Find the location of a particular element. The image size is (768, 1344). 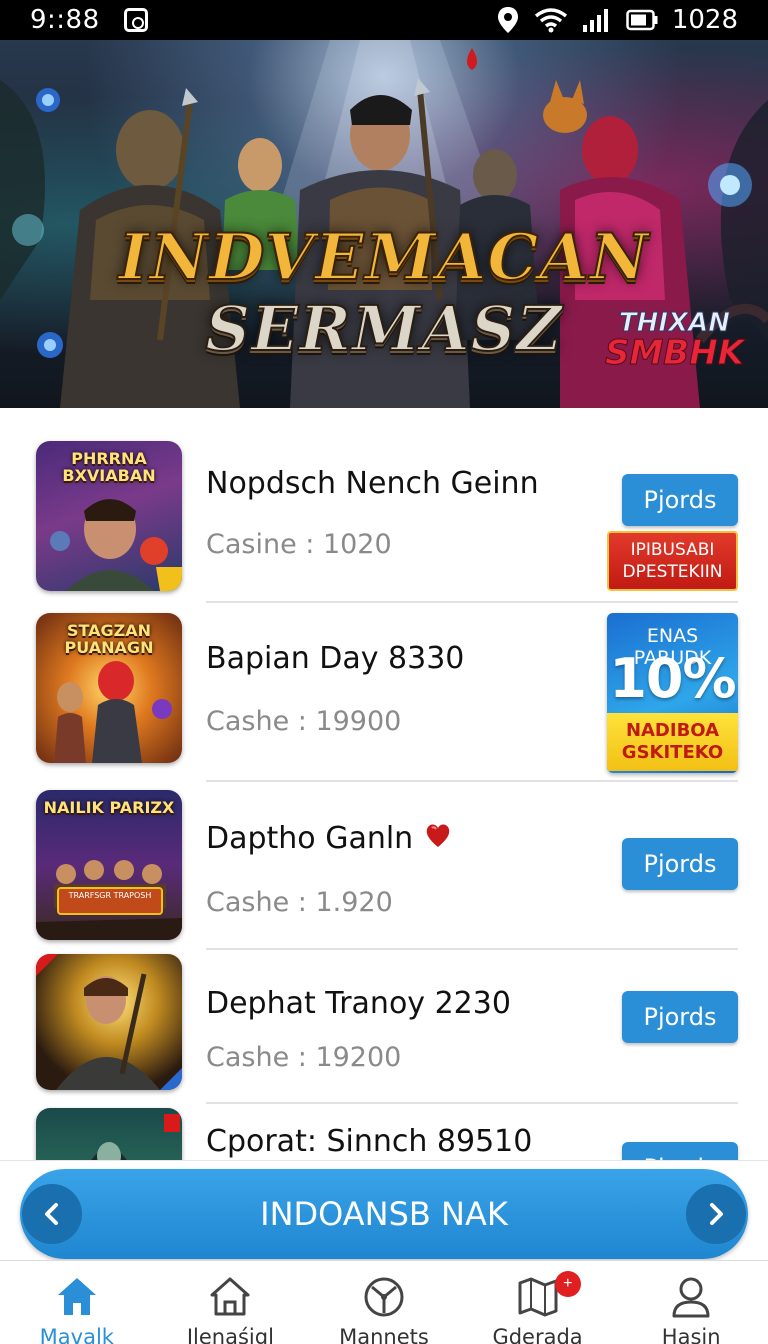

nav-label: Gderada is located at coordinates (537, 1334).